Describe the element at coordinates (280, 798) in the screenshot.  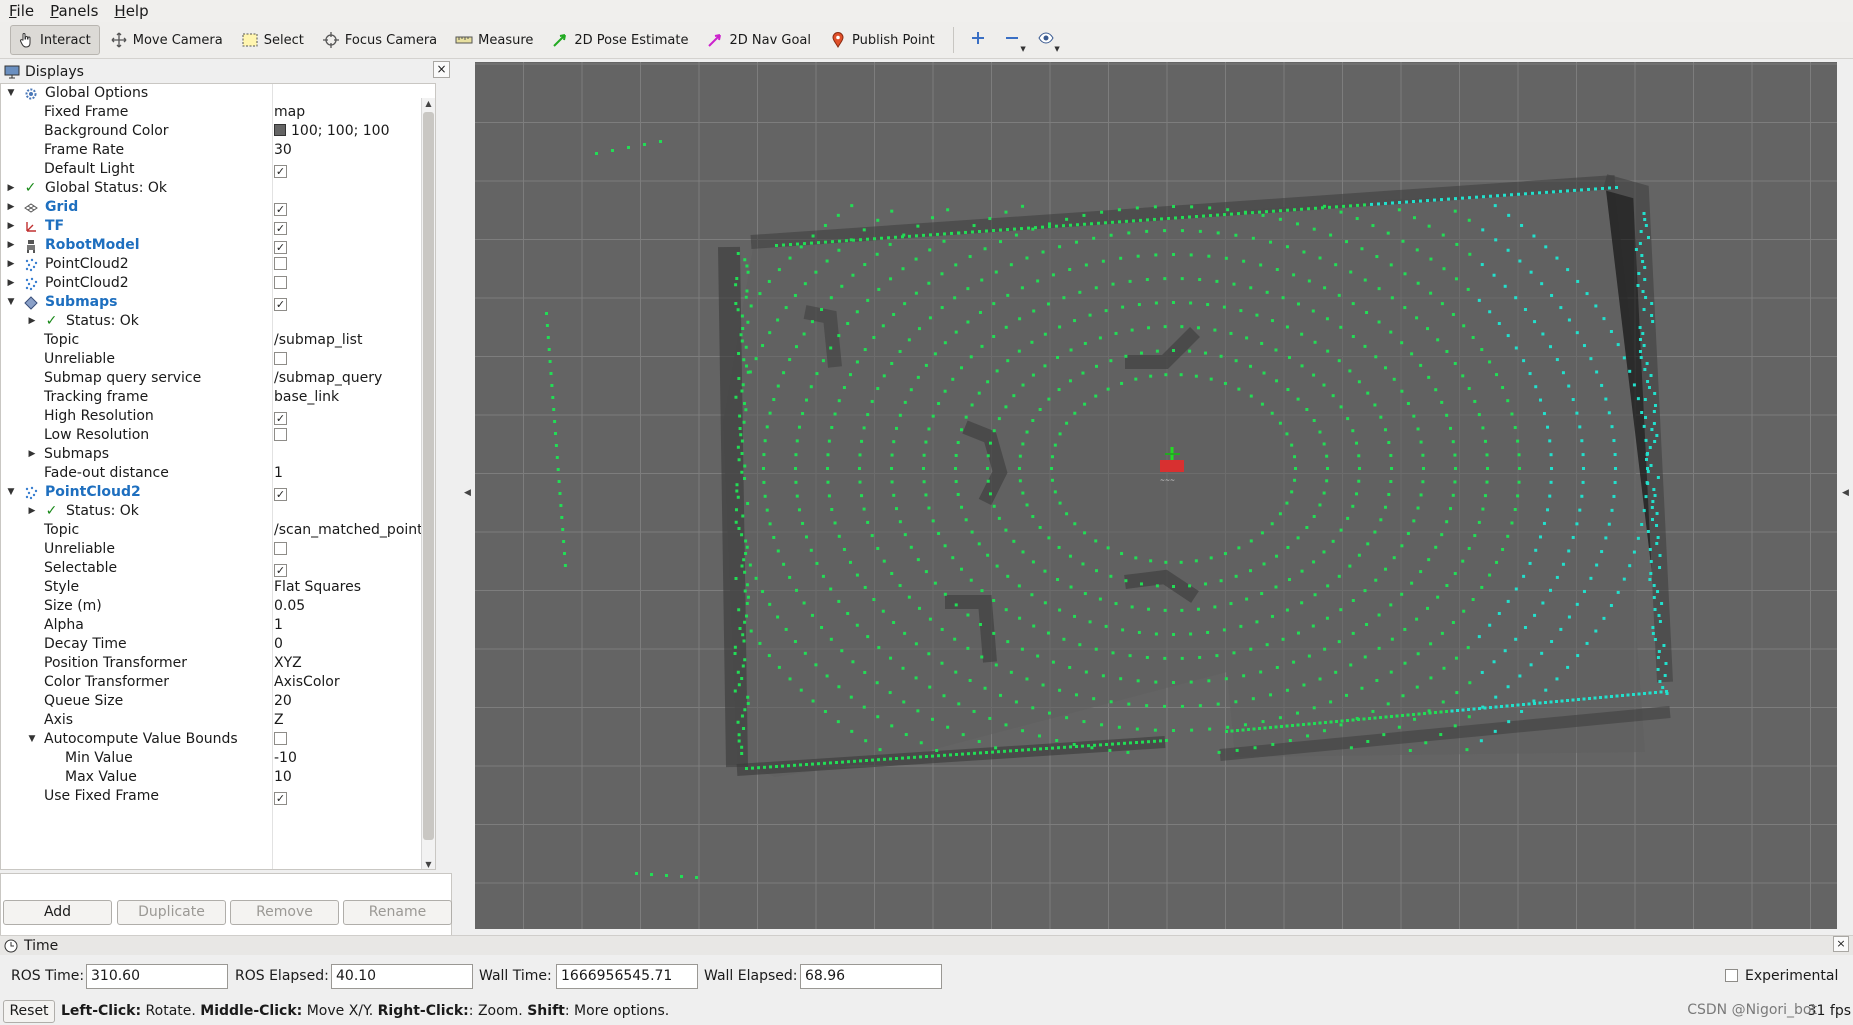
I see `use-fixed-frame-checkbox: ✓` at that location.